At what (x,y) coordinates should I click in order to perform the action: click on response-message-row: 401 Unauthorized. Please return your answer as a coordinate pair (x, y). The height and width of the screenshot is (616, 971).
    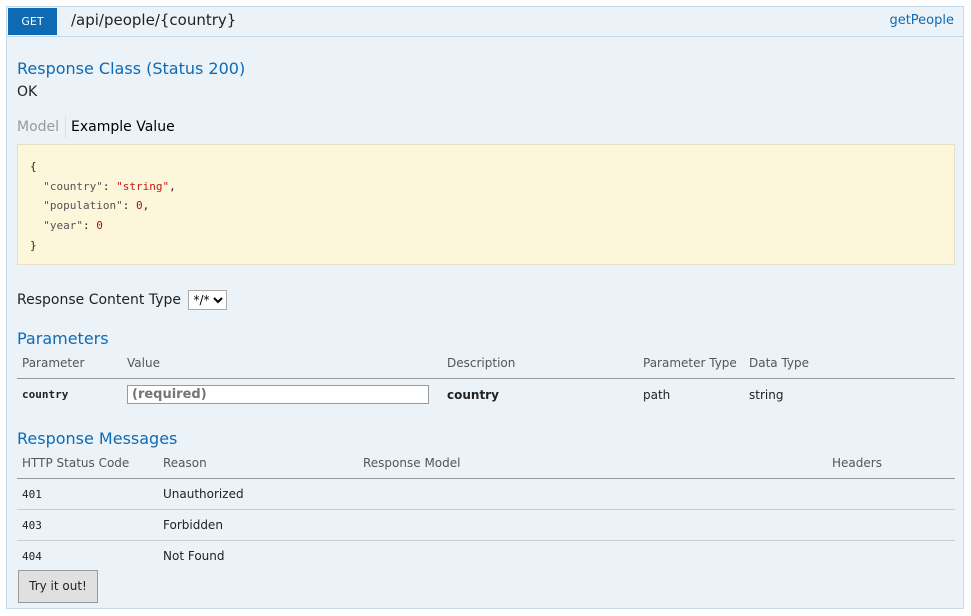
    Looking at the image, I should click on (486, 494).